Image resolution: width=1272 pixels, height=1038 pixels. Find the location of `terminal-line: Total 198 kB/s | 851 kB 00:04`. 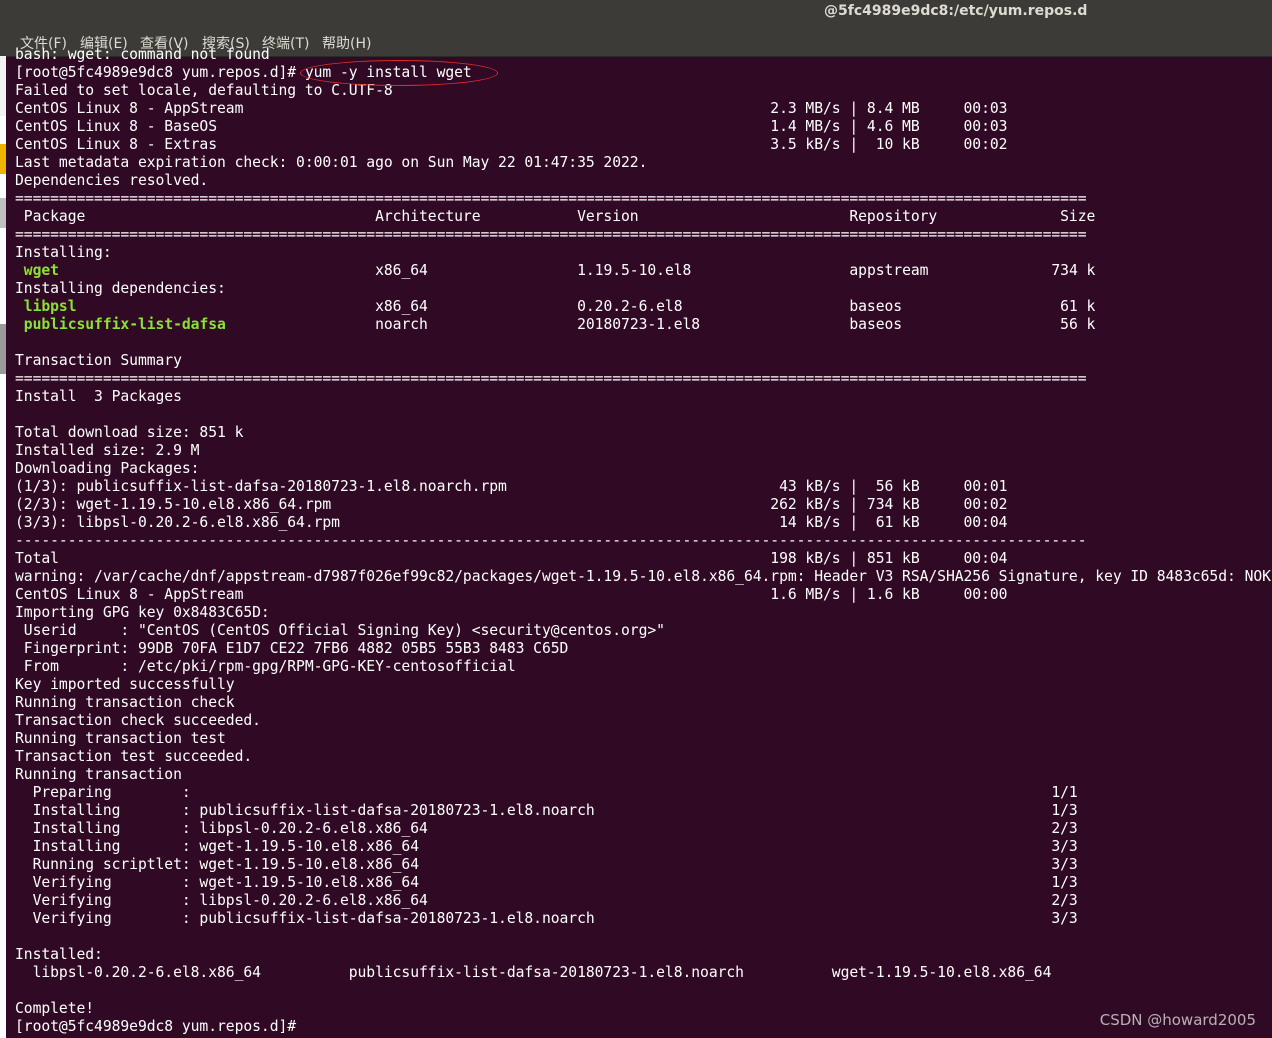

terminal-line: Total 198 kB/s | 851 kB 00:04 is located at coordinates (511, 558).